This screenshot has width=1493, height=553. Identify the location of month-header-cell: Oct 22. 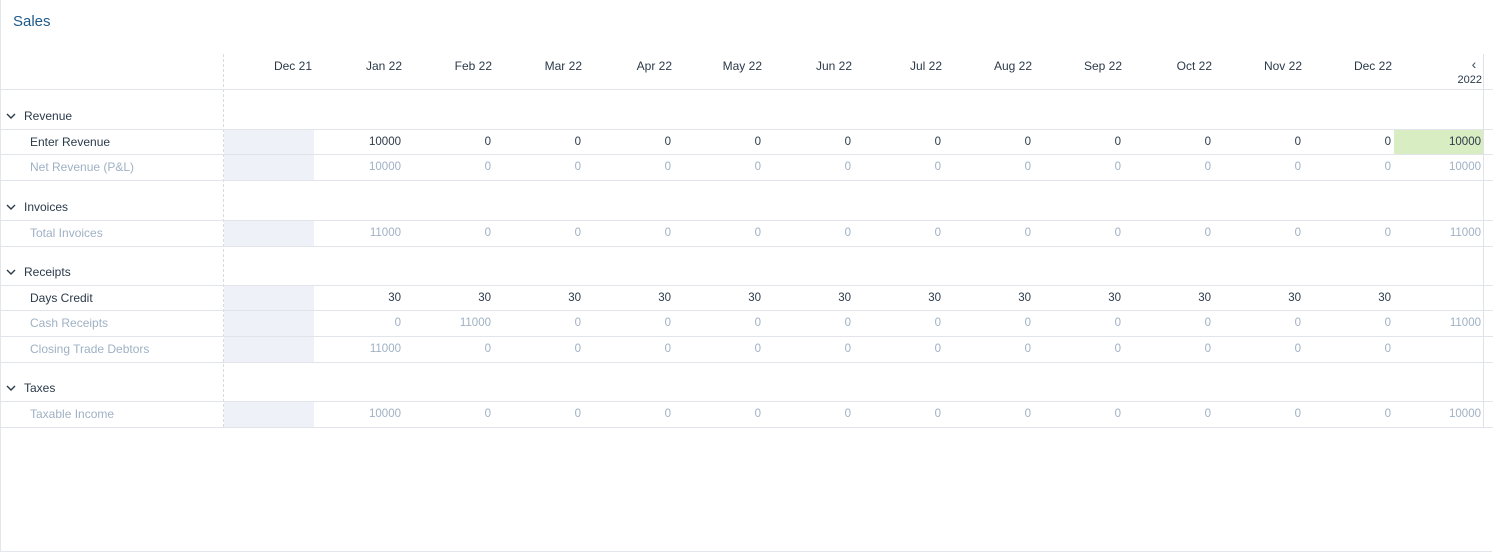
(1194, 66).